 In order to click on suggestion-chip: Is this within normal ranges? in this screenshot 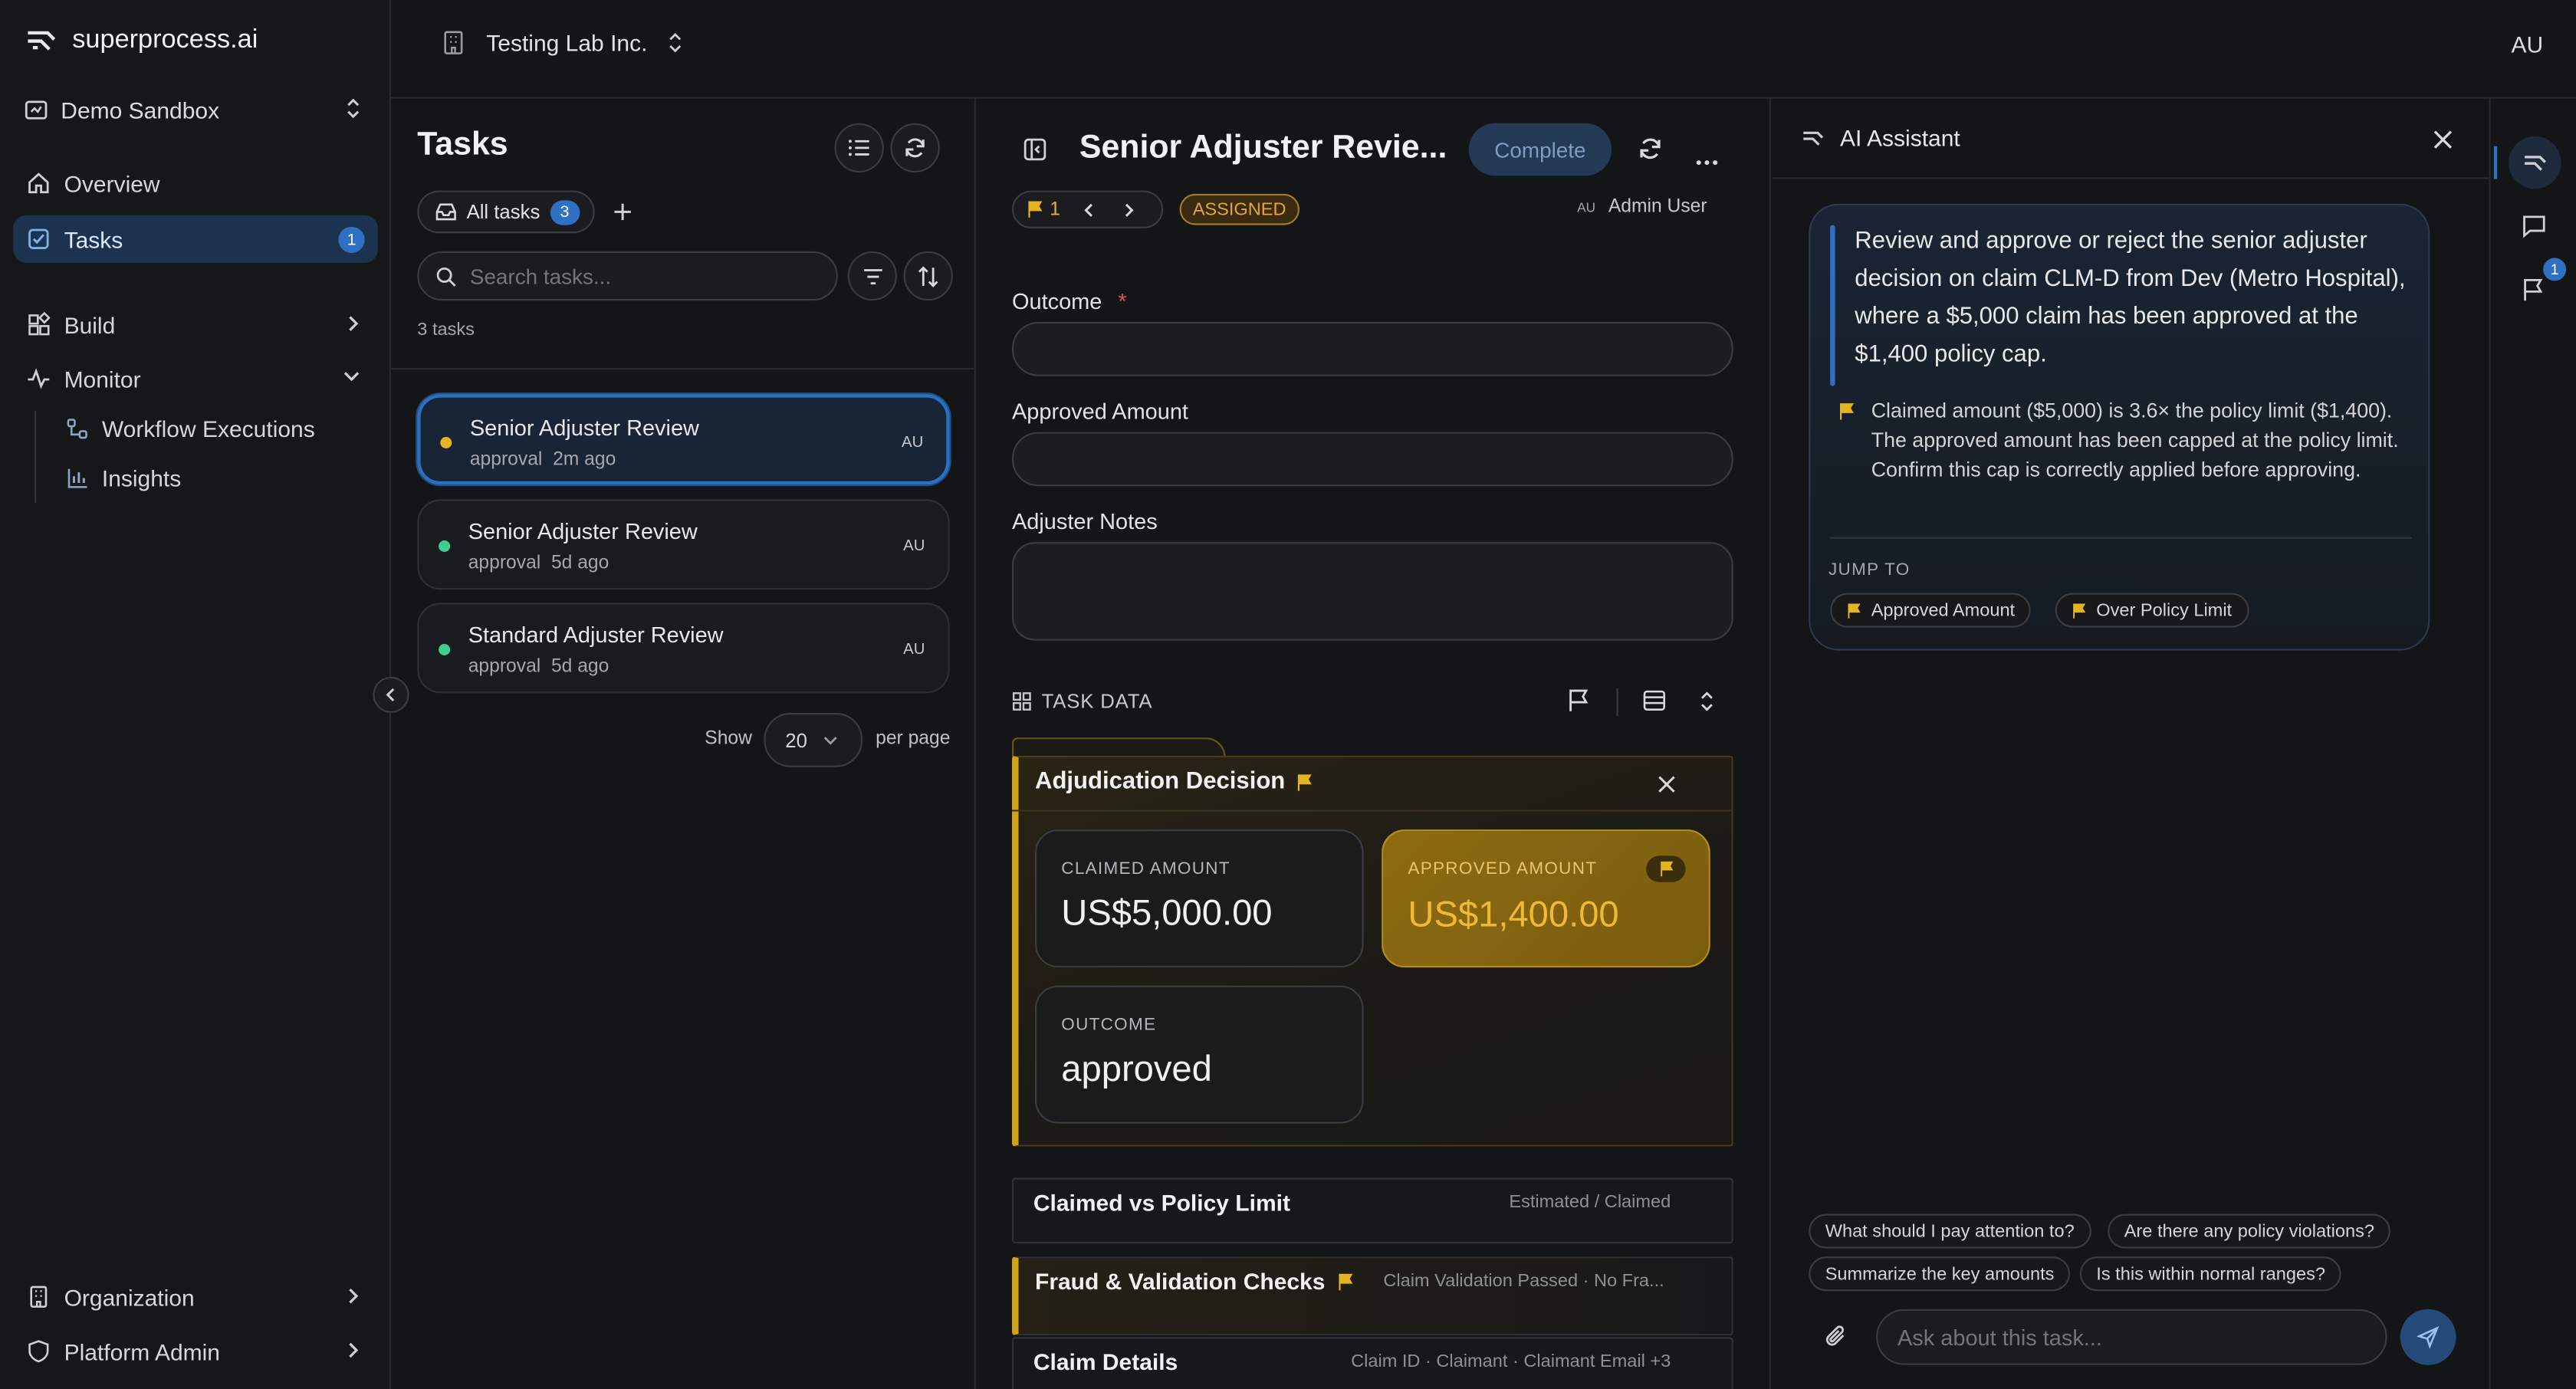, I will do `click(2210, 1274)`.